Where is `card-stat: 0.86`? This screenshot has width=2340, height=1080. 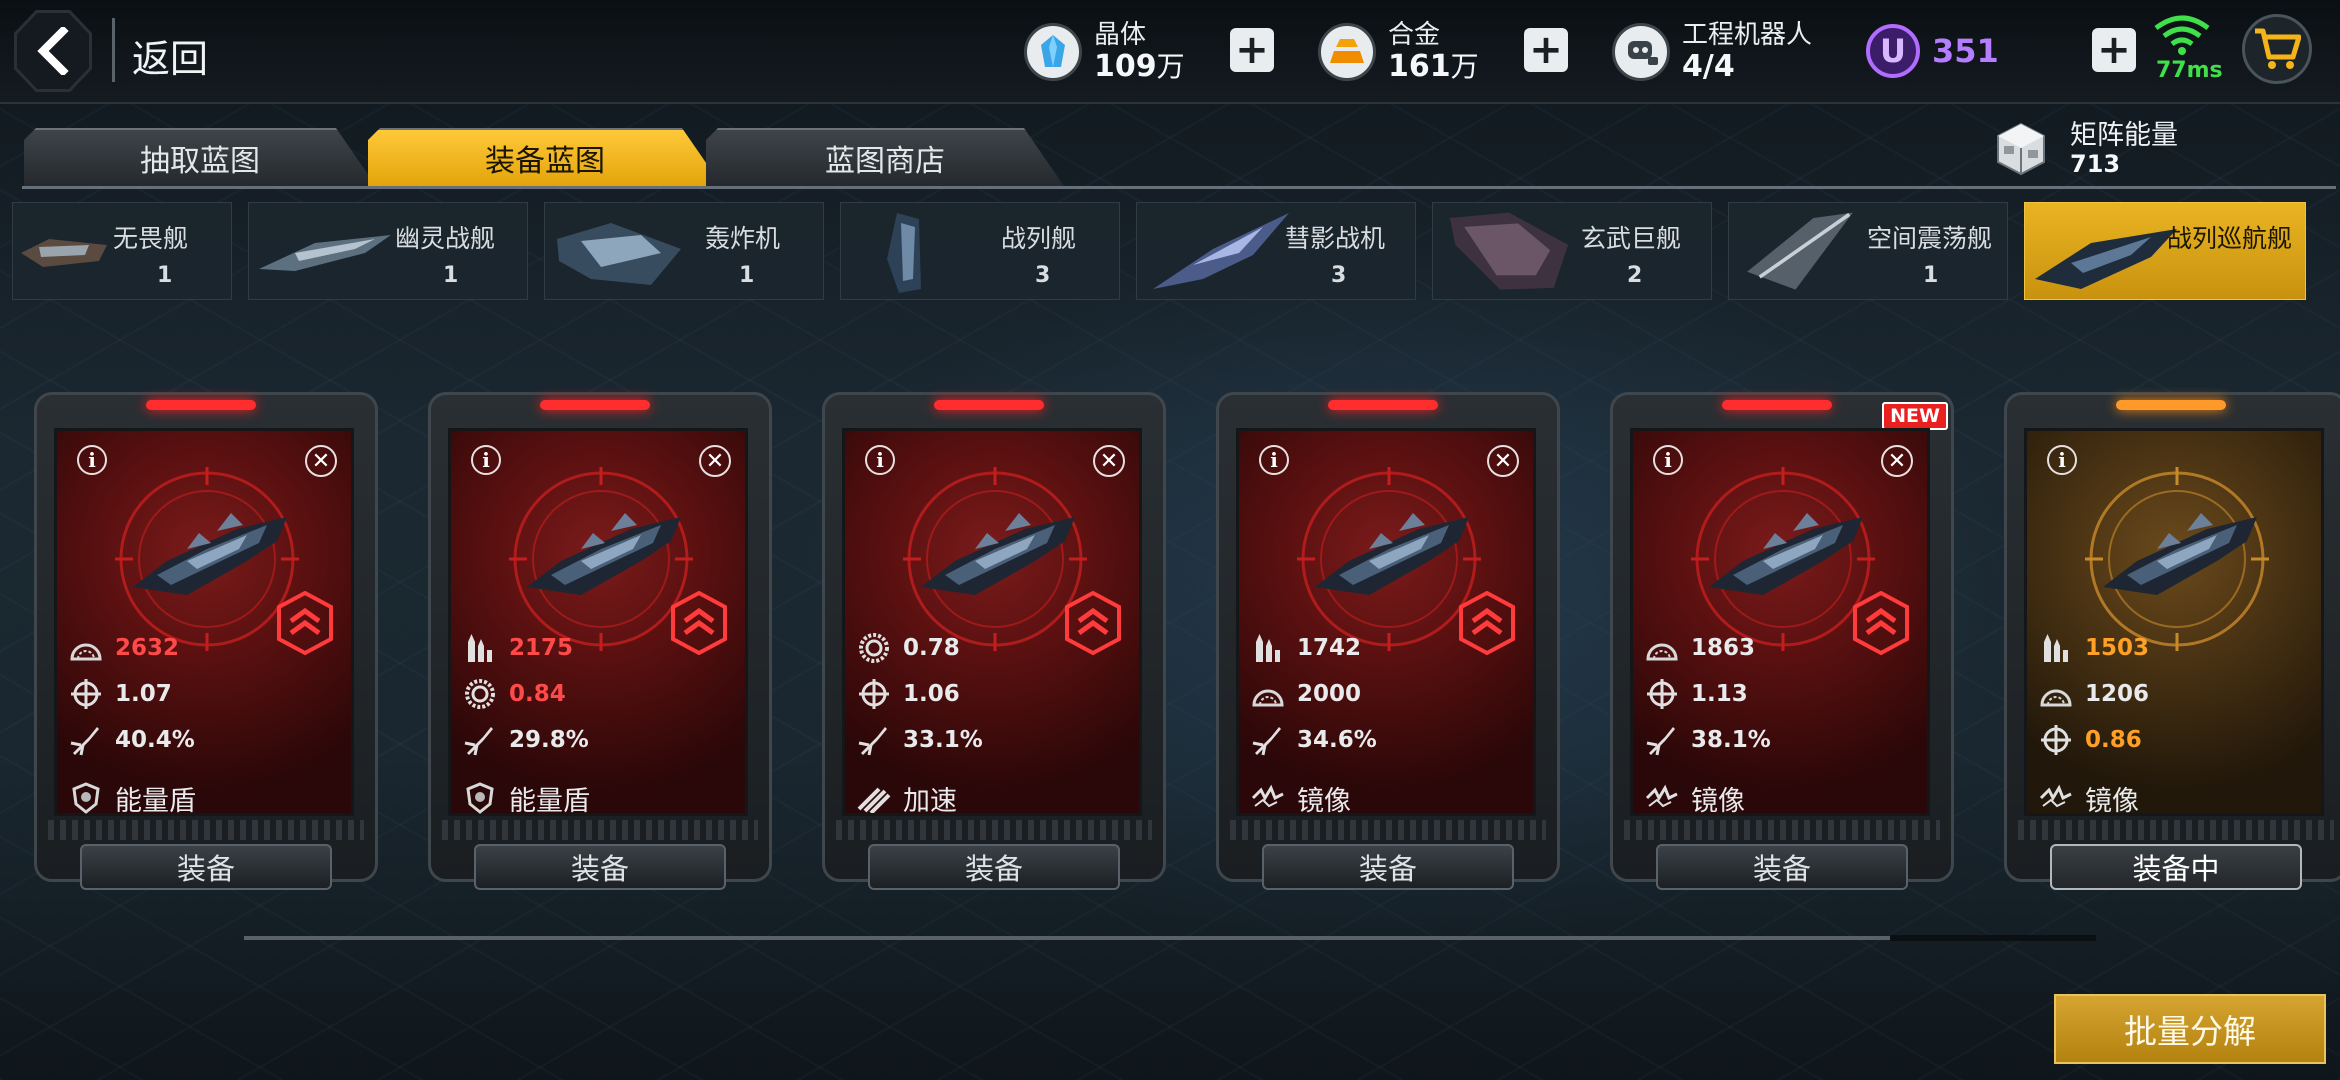 card-stat: 0.86 is located at coordinates (2090, 740).